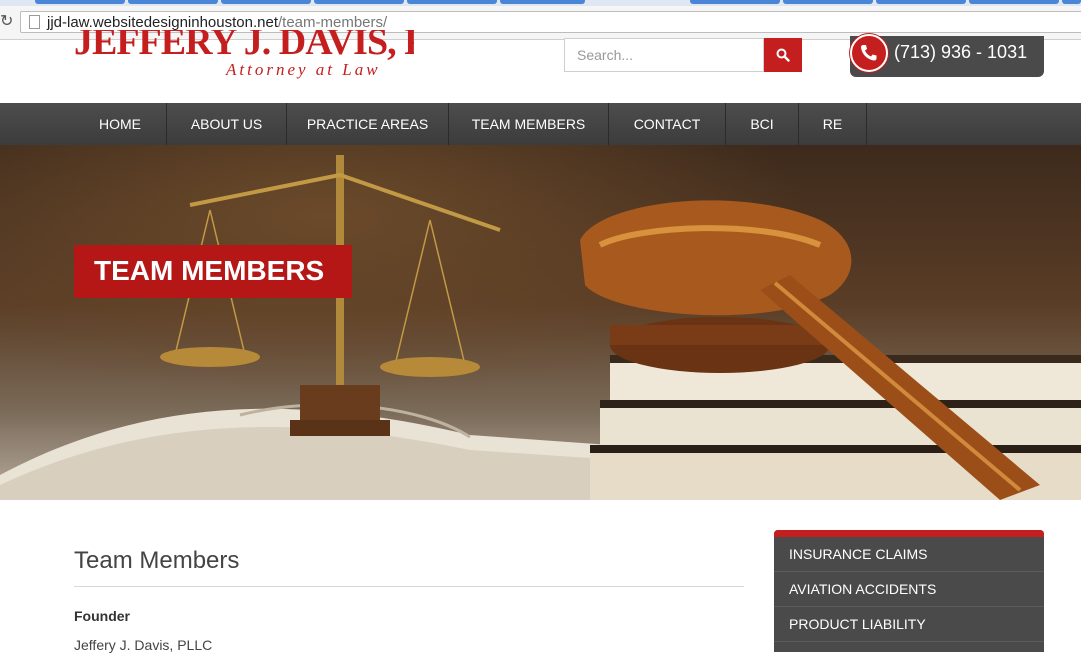  I want to click on search-form, so click(683, 55).